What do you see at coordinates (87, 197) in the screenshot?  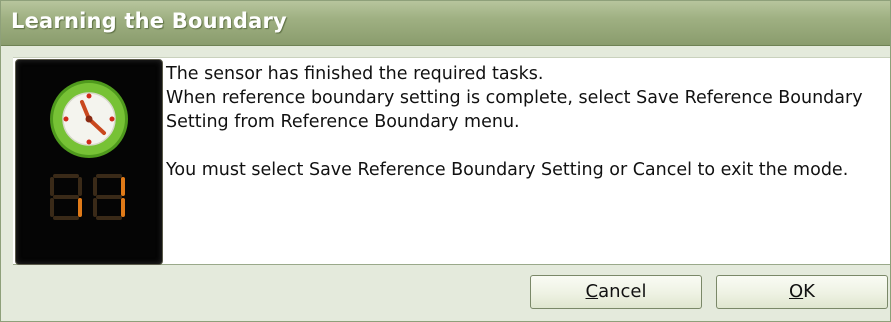 I see `seven-segment-digits-icon` at bounding box center [87, 197].